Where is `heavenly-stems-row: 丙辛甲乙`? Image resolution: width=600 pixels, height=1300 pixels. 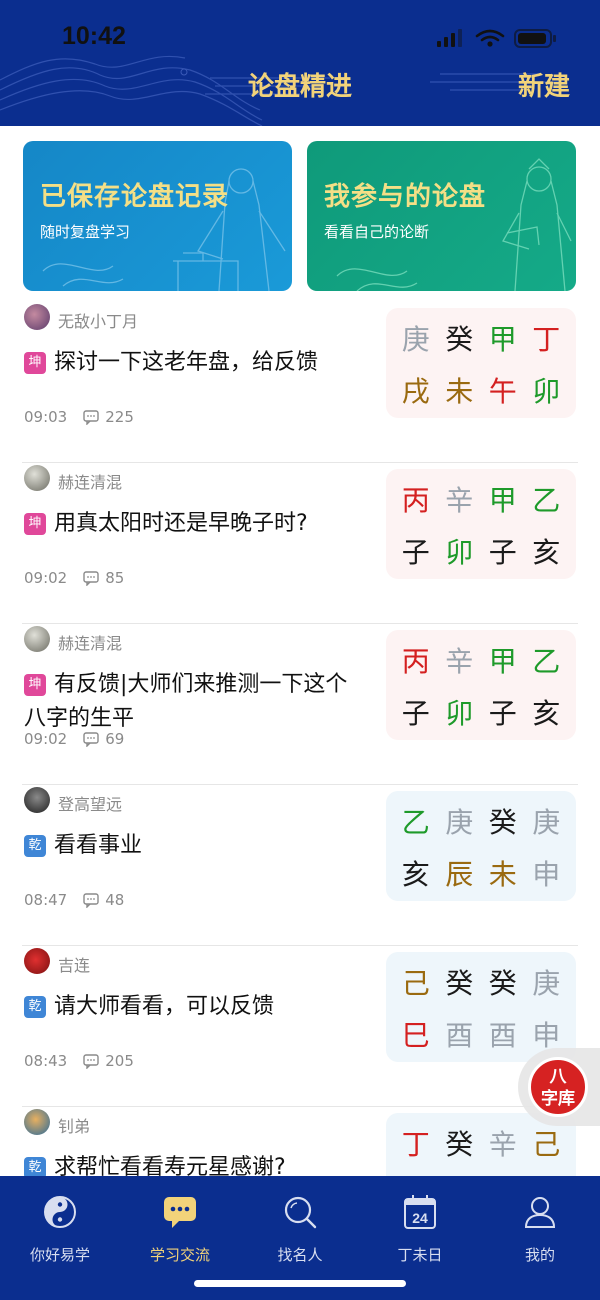 heavenly-stems-row: 丙辛甲乙 is located at coordinates (481, 499).